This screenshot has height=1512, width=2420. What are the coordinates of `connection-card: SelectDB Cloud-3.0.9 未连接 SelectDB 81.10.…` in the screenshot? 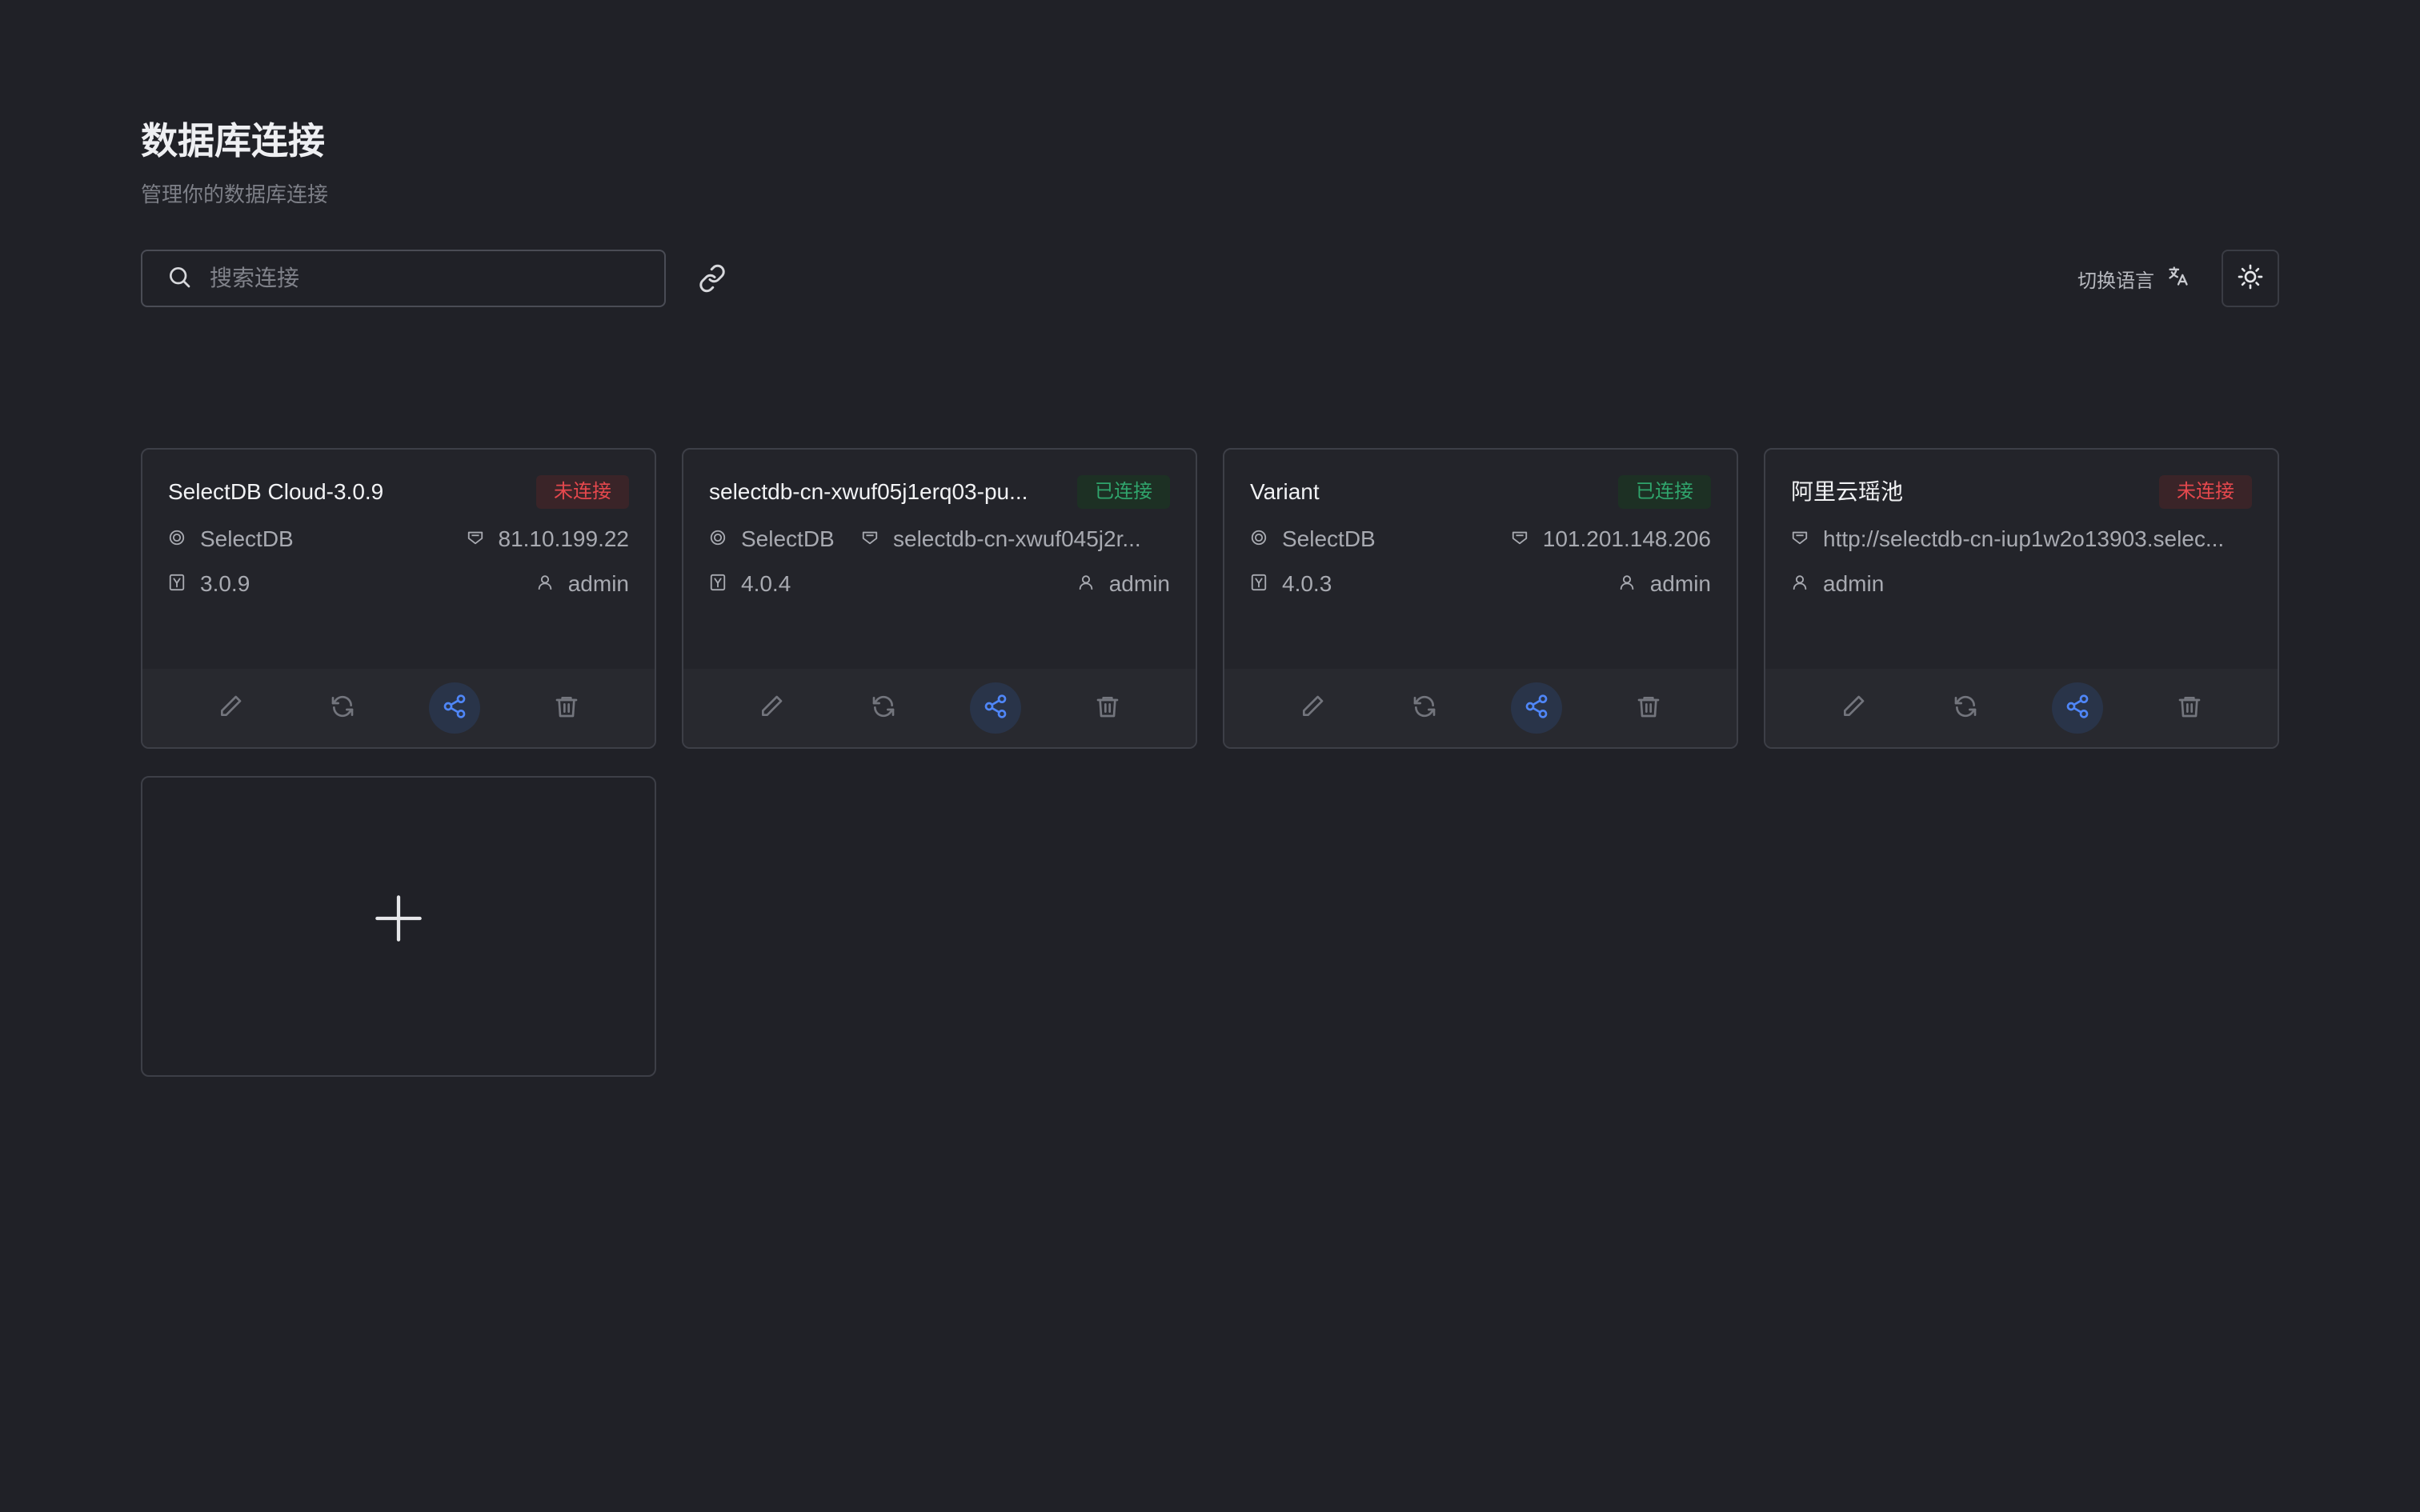 It's located at (398, 598).